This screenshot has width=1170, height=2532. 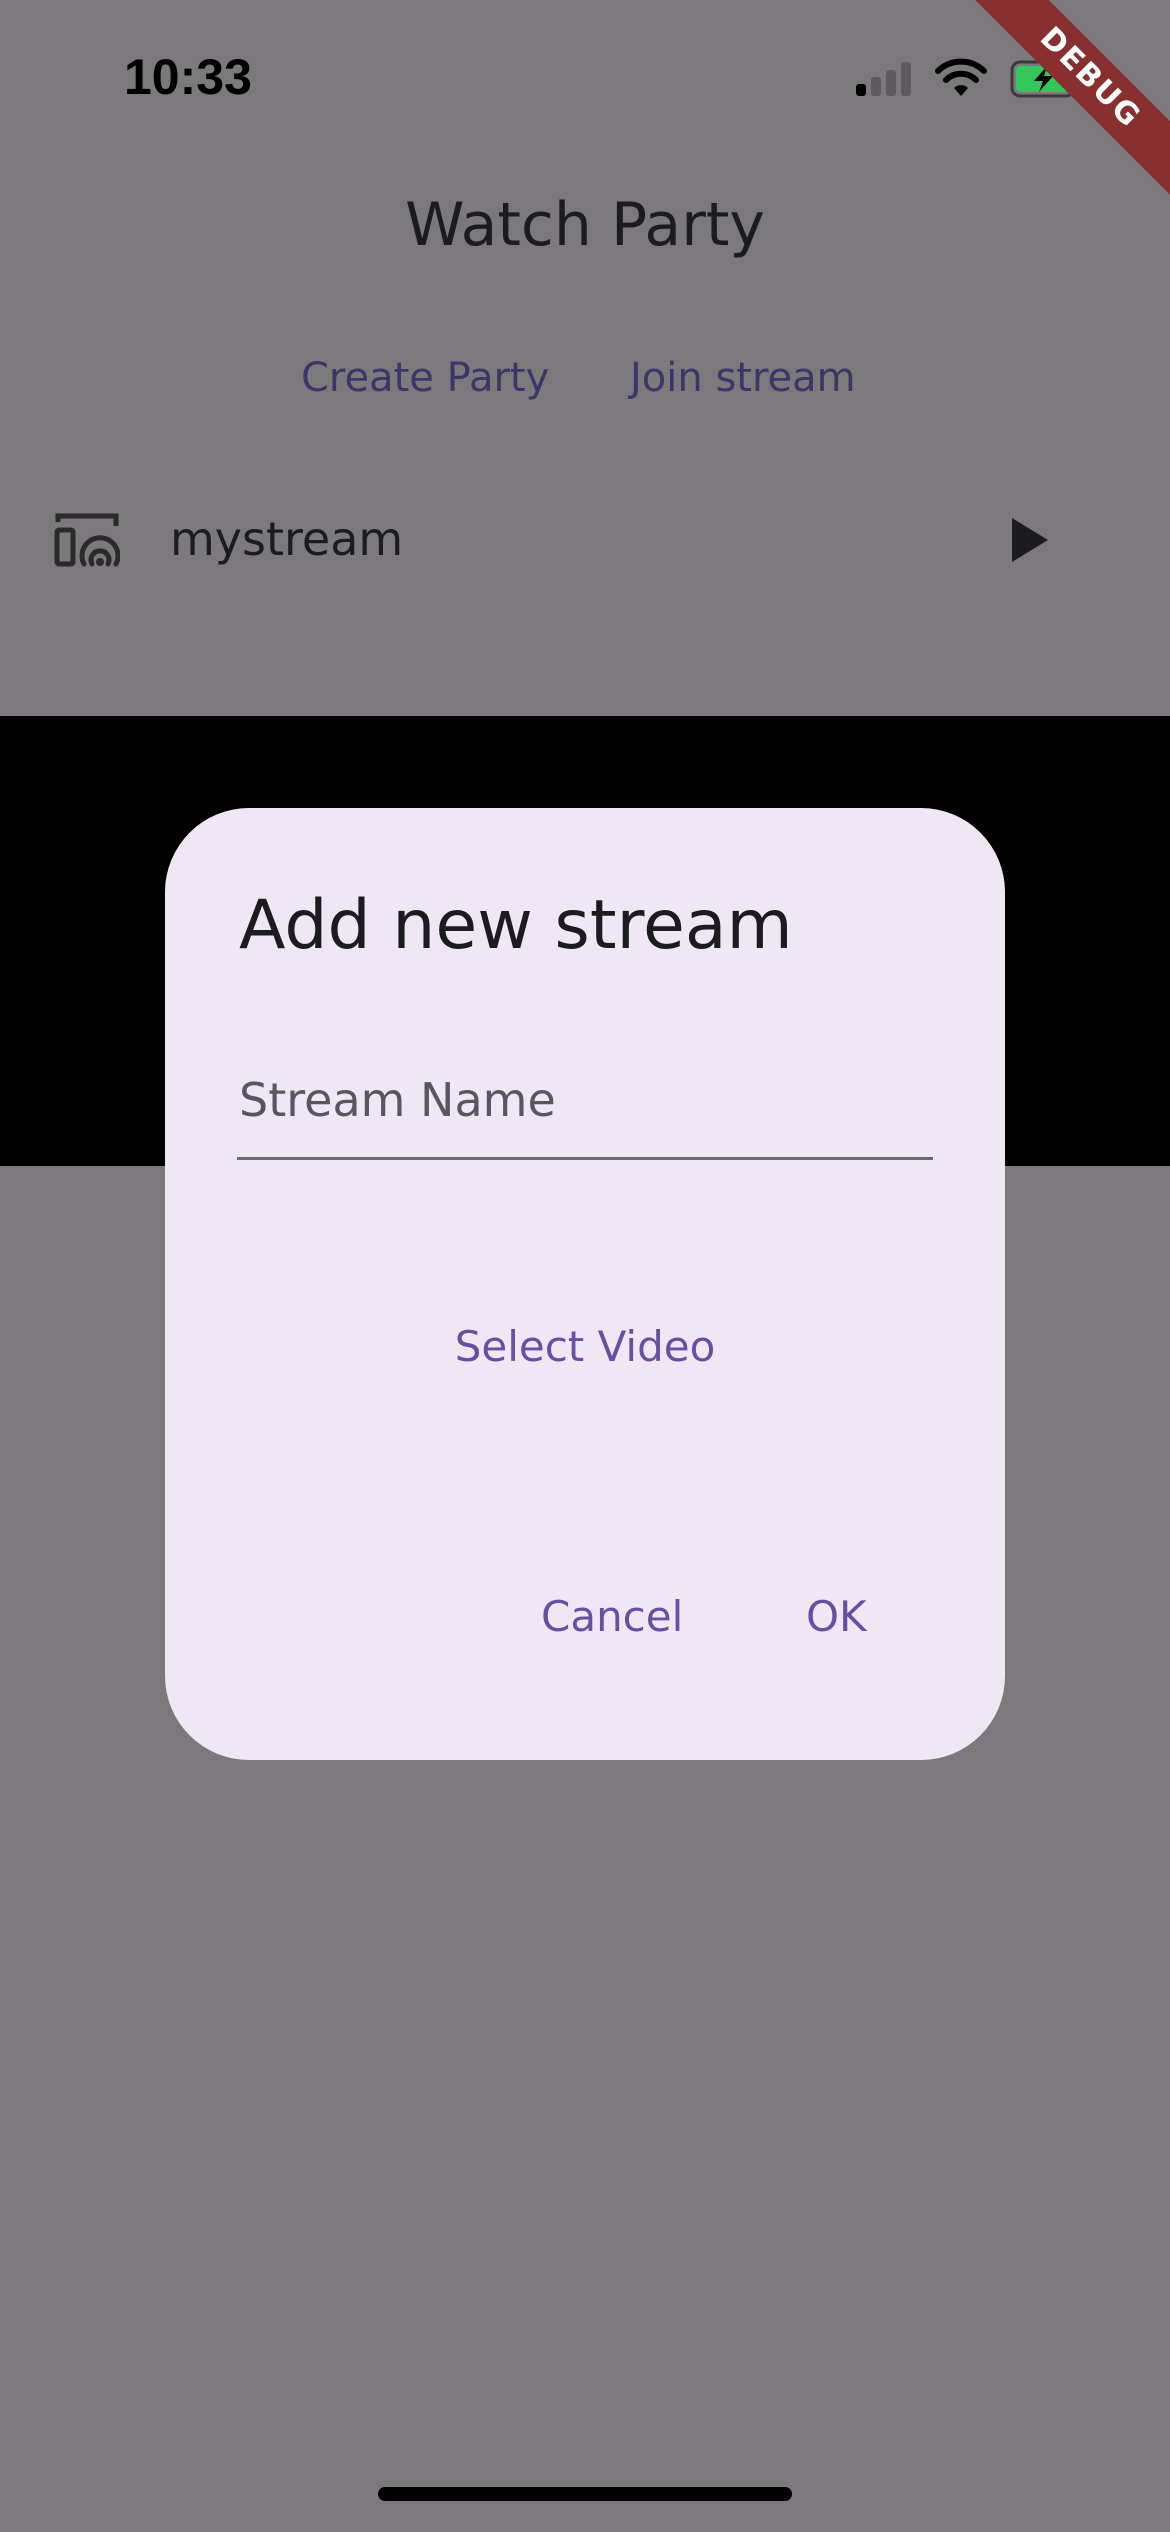 What do you see at coordinates (425, 378) in the screenshot?
I see `create-party-button: Create Party` at bounding box center [425, 378].